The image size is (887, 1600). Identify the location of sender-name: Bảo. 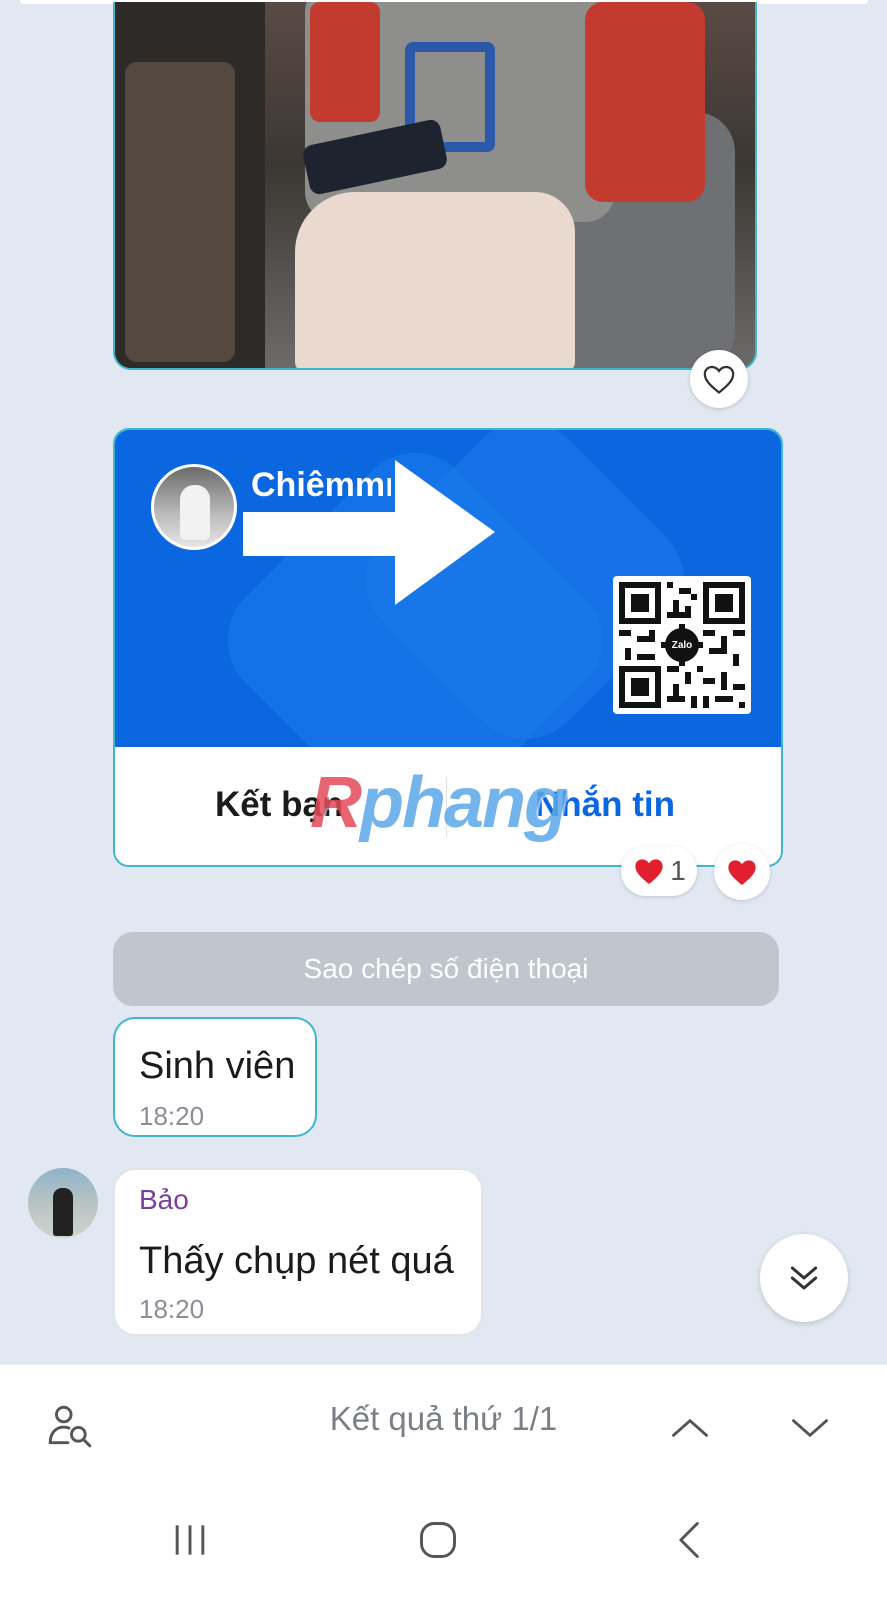
(164, 1199).